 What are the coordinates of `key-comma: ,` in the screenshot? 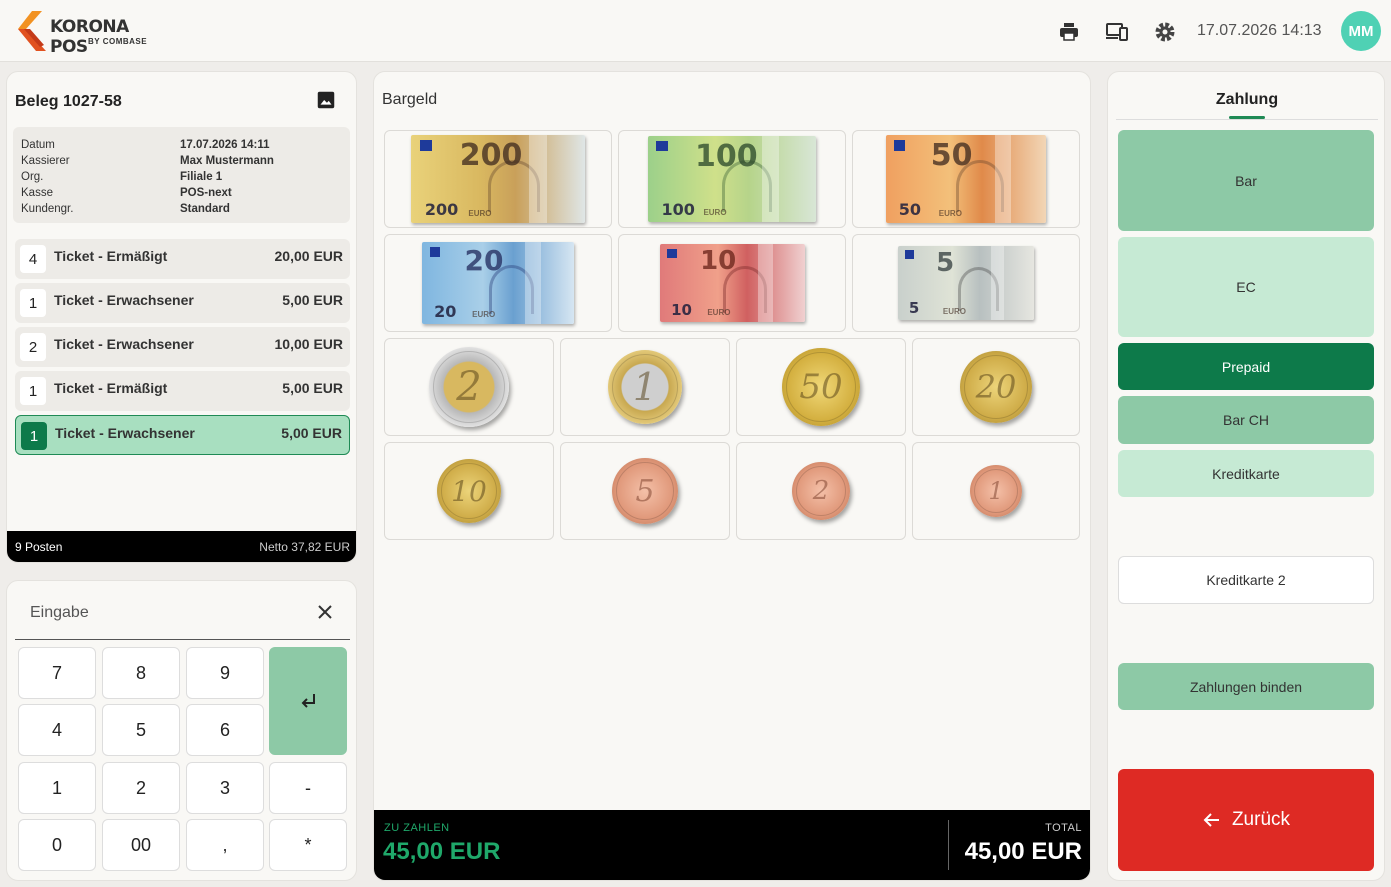 It's located at (225, 845).